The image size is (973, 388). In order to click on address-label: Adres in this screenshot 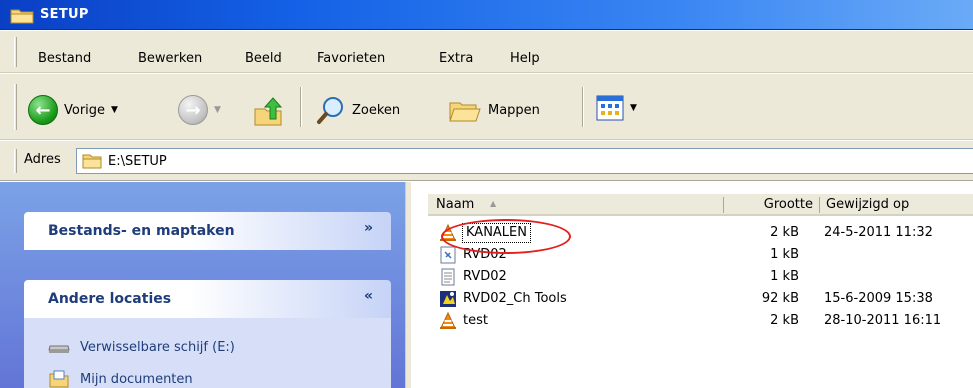, I will do `click(42, 159)`.